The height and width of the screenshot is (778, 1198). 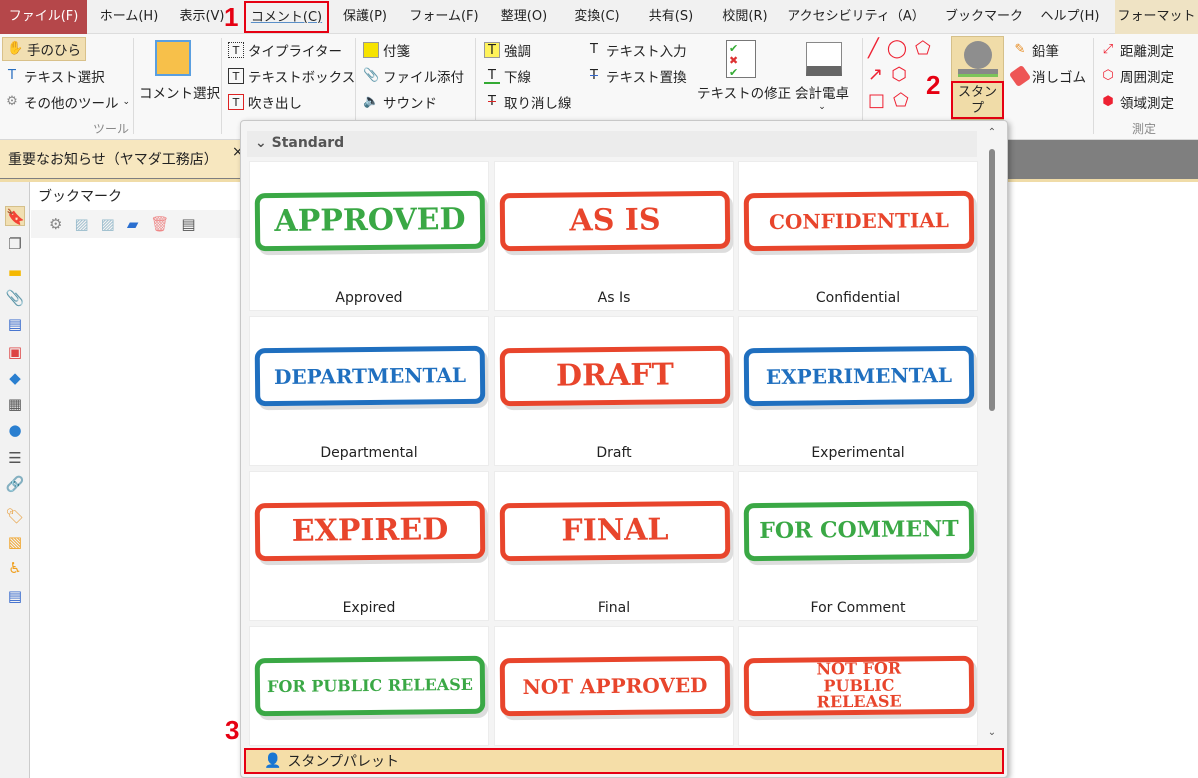 I want to click on rectangle-icon: □, so click(x=876, y=100).